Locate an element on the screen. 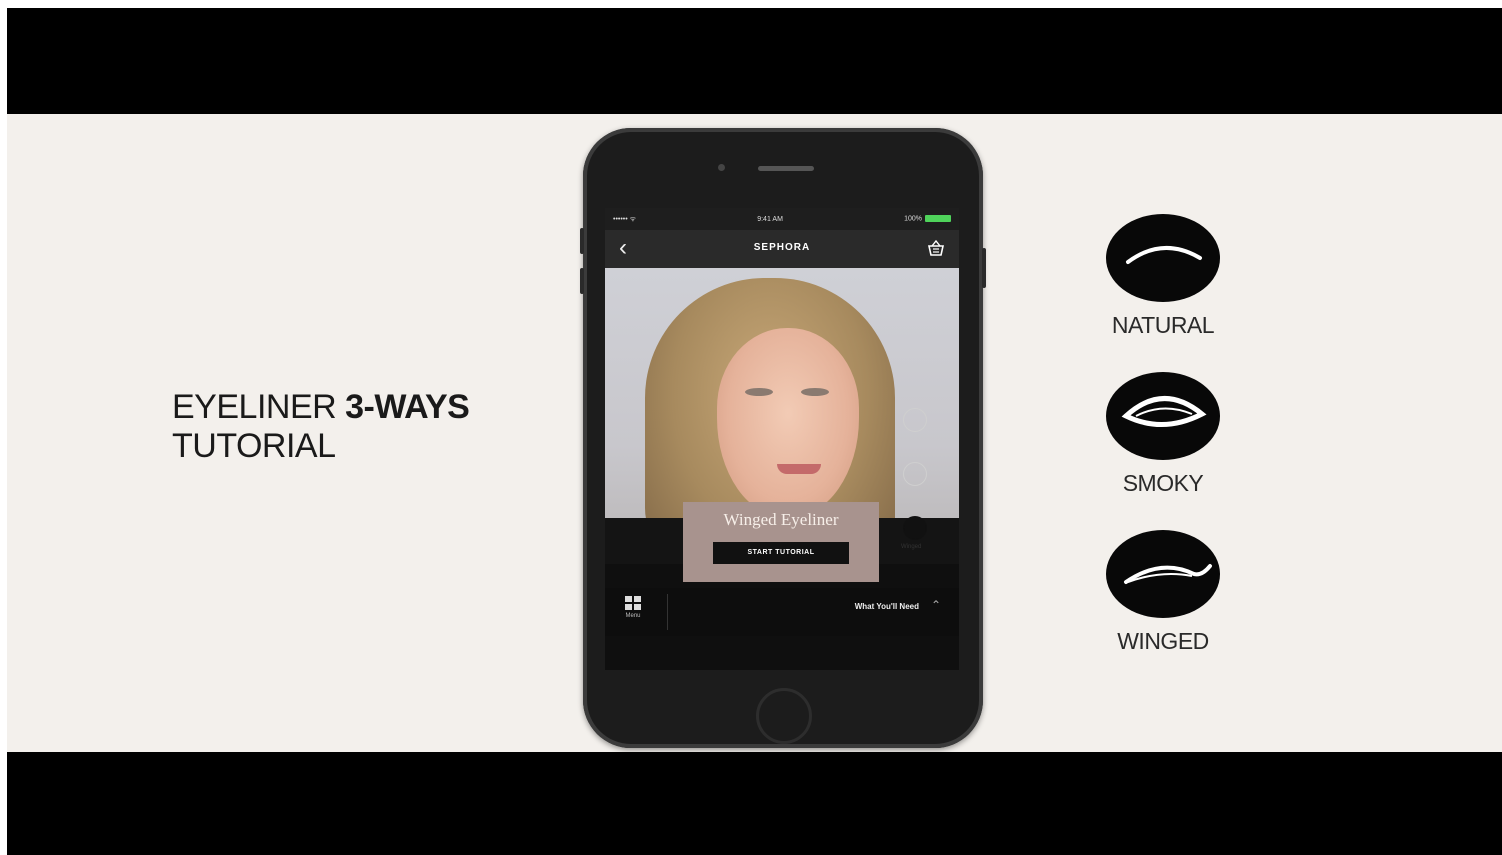 This screenshot has height=855, width=1502. what-youll-need-button: What You'll Need is located at coordinates (887, 606).